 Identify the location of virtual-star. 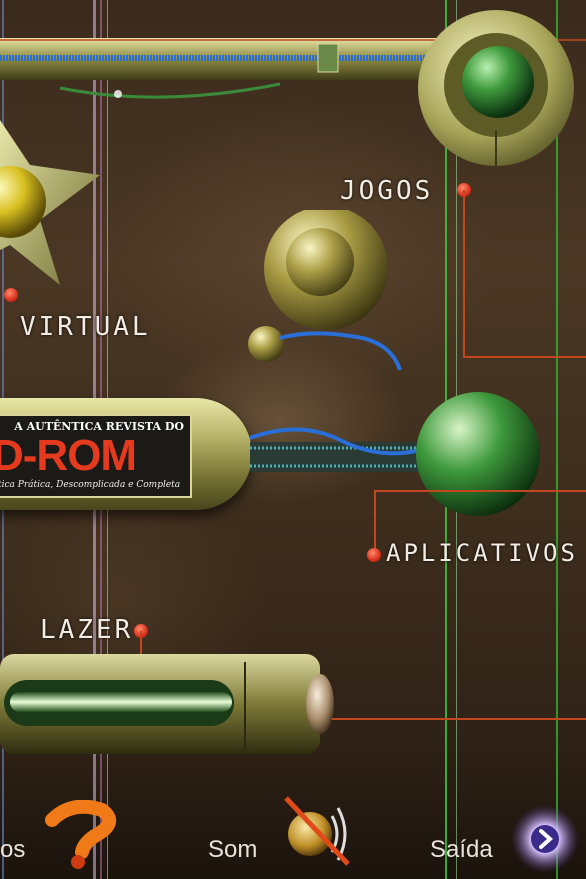
(55, 200).